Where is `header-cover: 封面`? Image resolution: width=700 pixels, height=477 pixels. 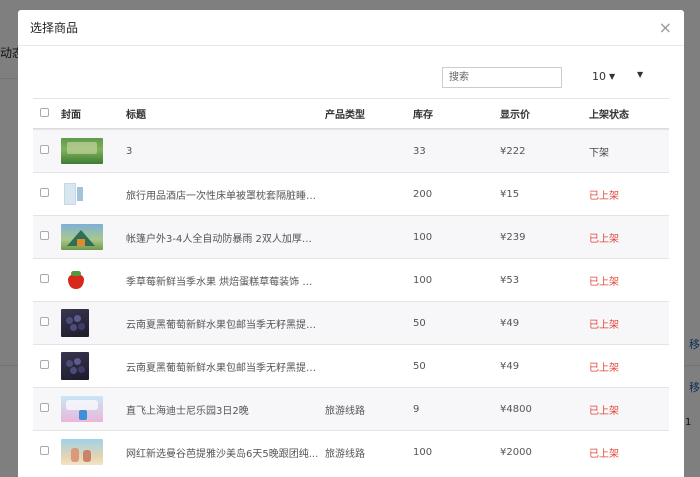 header-cover: 封面 is located at coordinates (71, 115).